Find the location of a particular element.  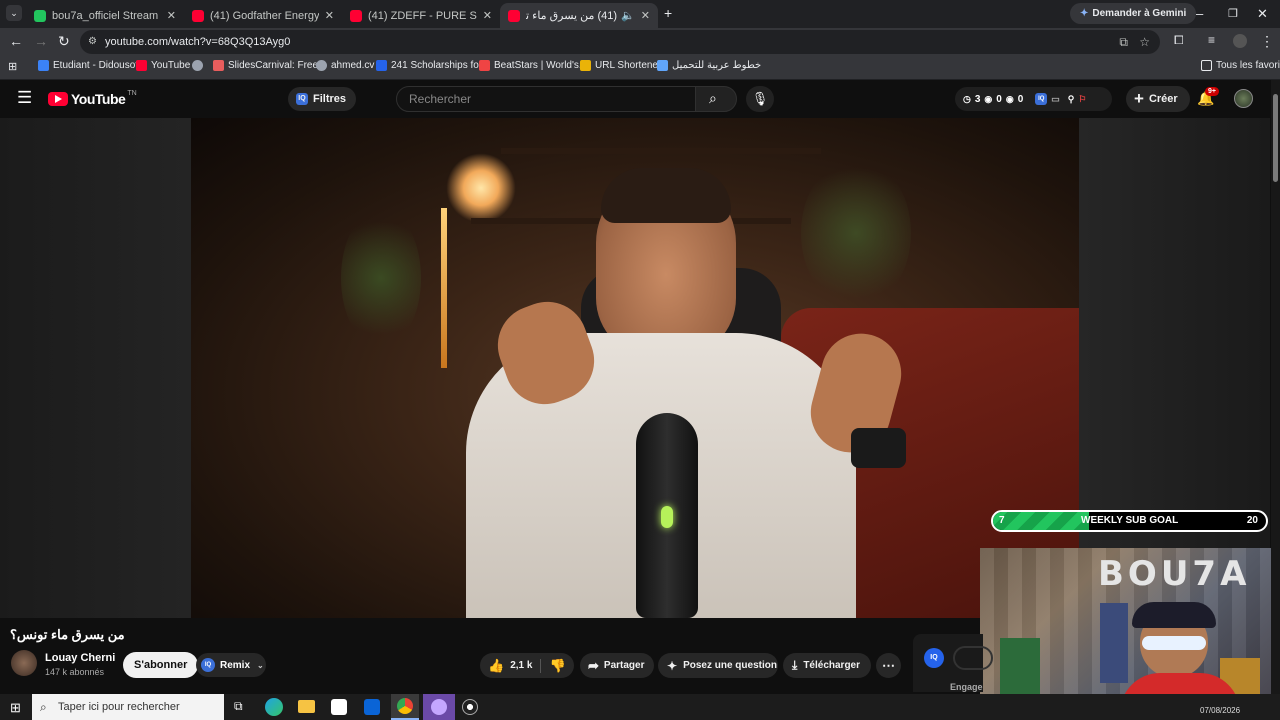

maximize-icon: ❐ is located at coordinates (1233, 13).